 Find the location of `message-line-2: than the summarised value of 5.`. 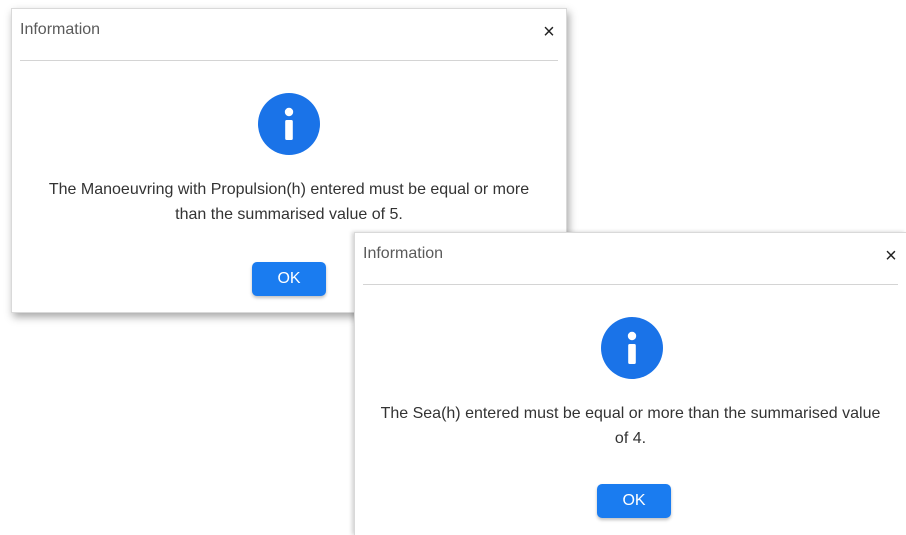

message-line-2: than the summarised value of 5. is located at coordinates (289, 214).